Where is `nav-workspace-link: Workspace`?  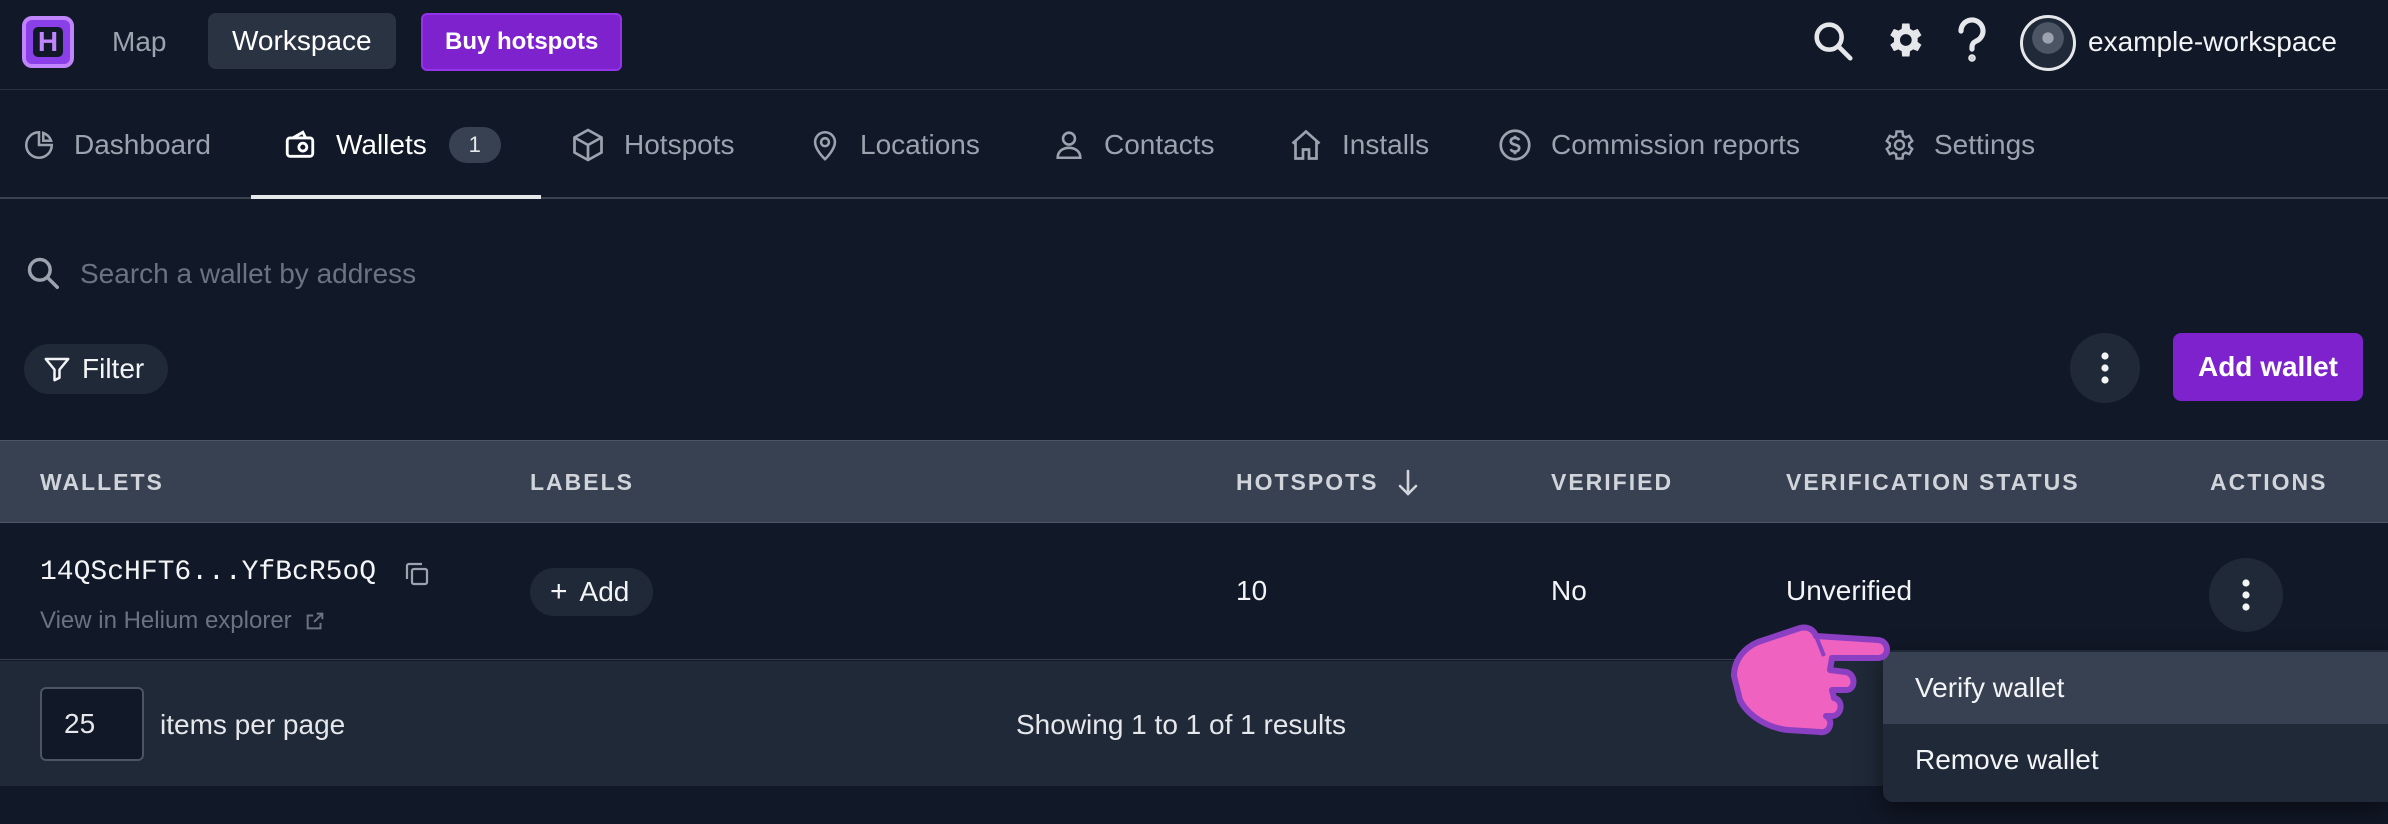 nav-workspace-link: Workspace is located at coordinates (302, 41).